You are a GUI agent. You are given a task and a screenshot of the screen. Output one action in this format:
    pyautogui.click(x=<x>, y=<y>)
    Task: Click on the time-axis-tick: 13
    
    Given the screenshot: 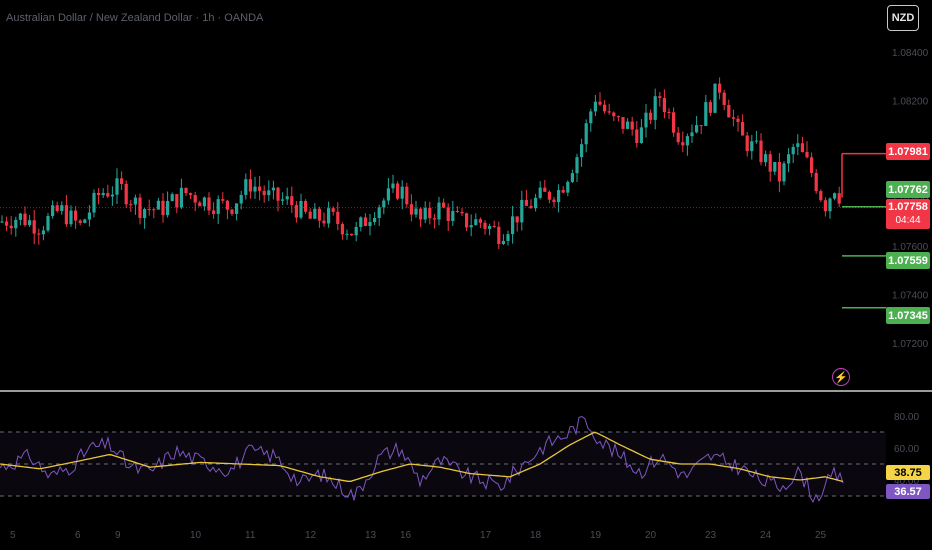 What is the action you would take?
    pyautogui.click(x=371, y=535)
    